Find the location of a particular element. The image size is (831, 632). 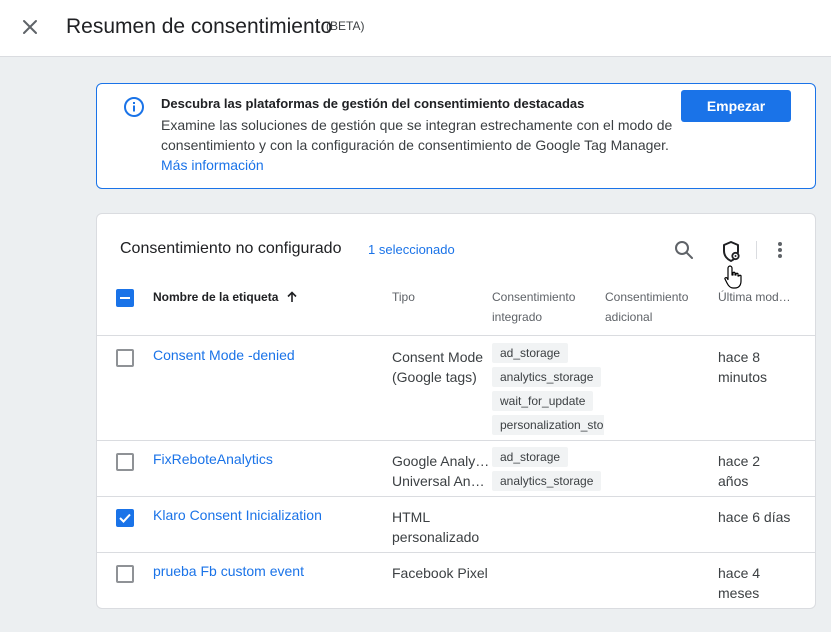

select-all-checkbox is located at coordinates (125, 298).